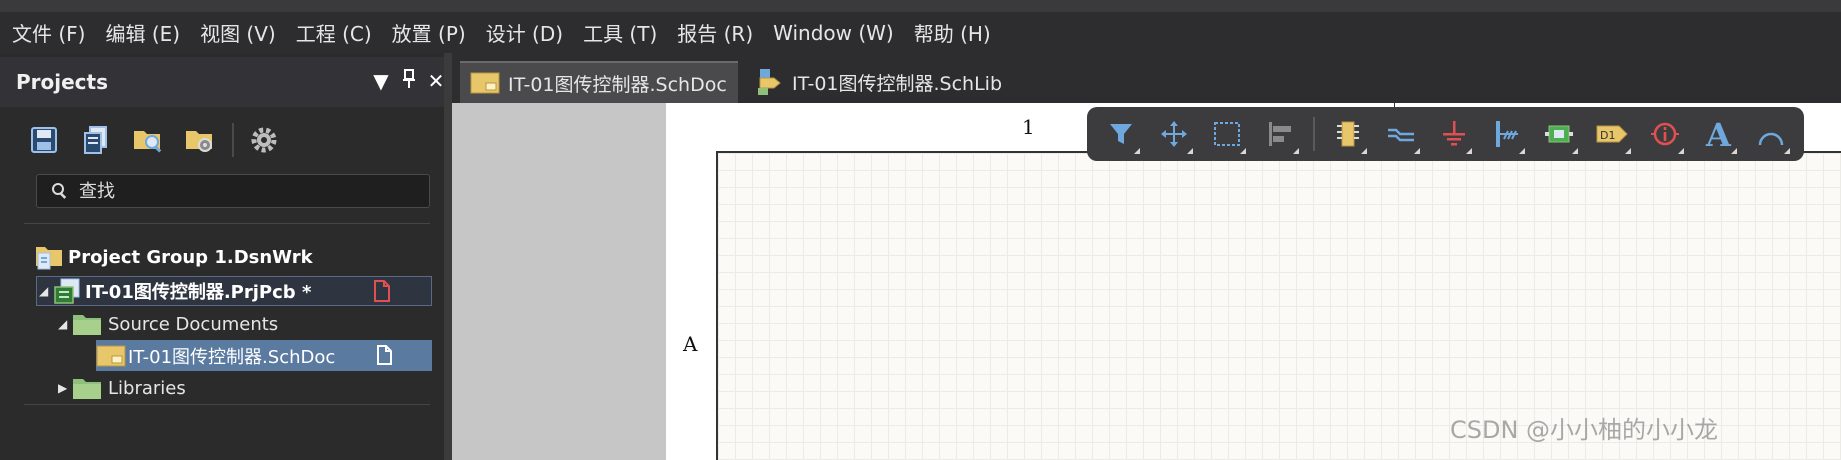  I want to click on document-icon, so click(384, 355).